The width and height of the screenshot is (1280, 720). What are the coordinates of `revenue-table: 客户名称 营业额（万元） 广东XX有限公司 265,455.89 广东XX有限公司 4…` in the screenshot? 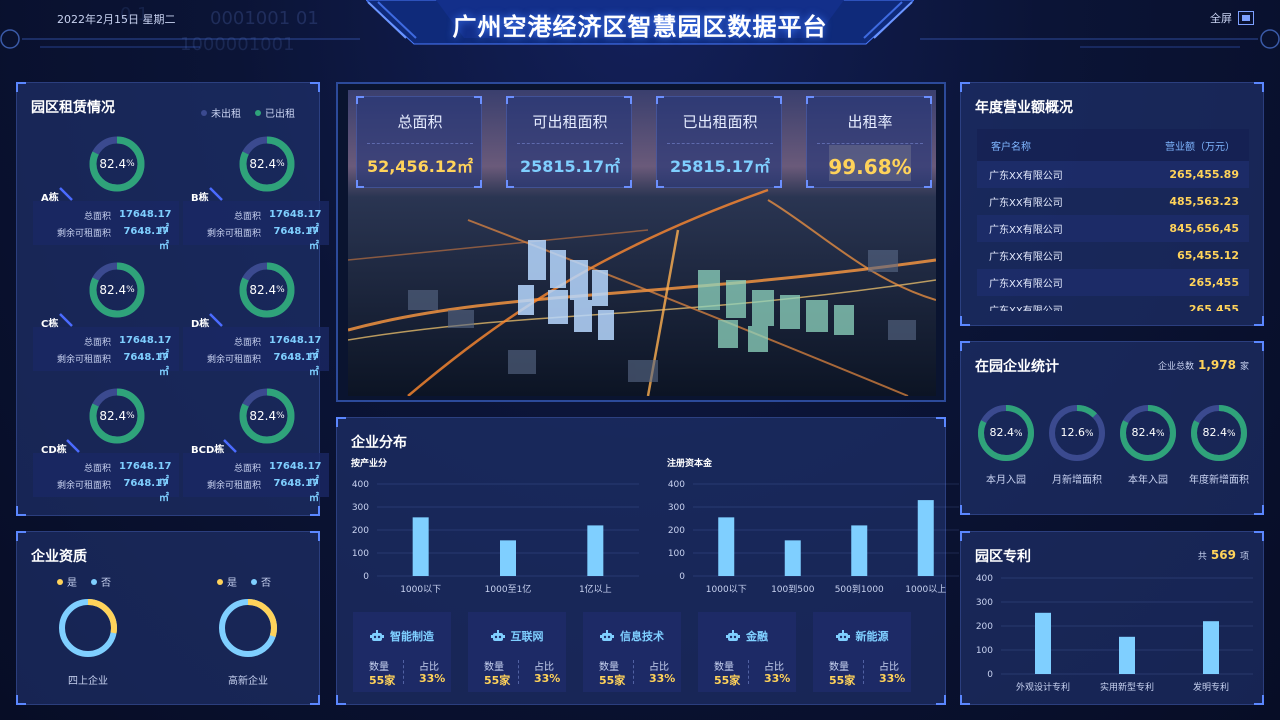 It's located at (1113, 220).